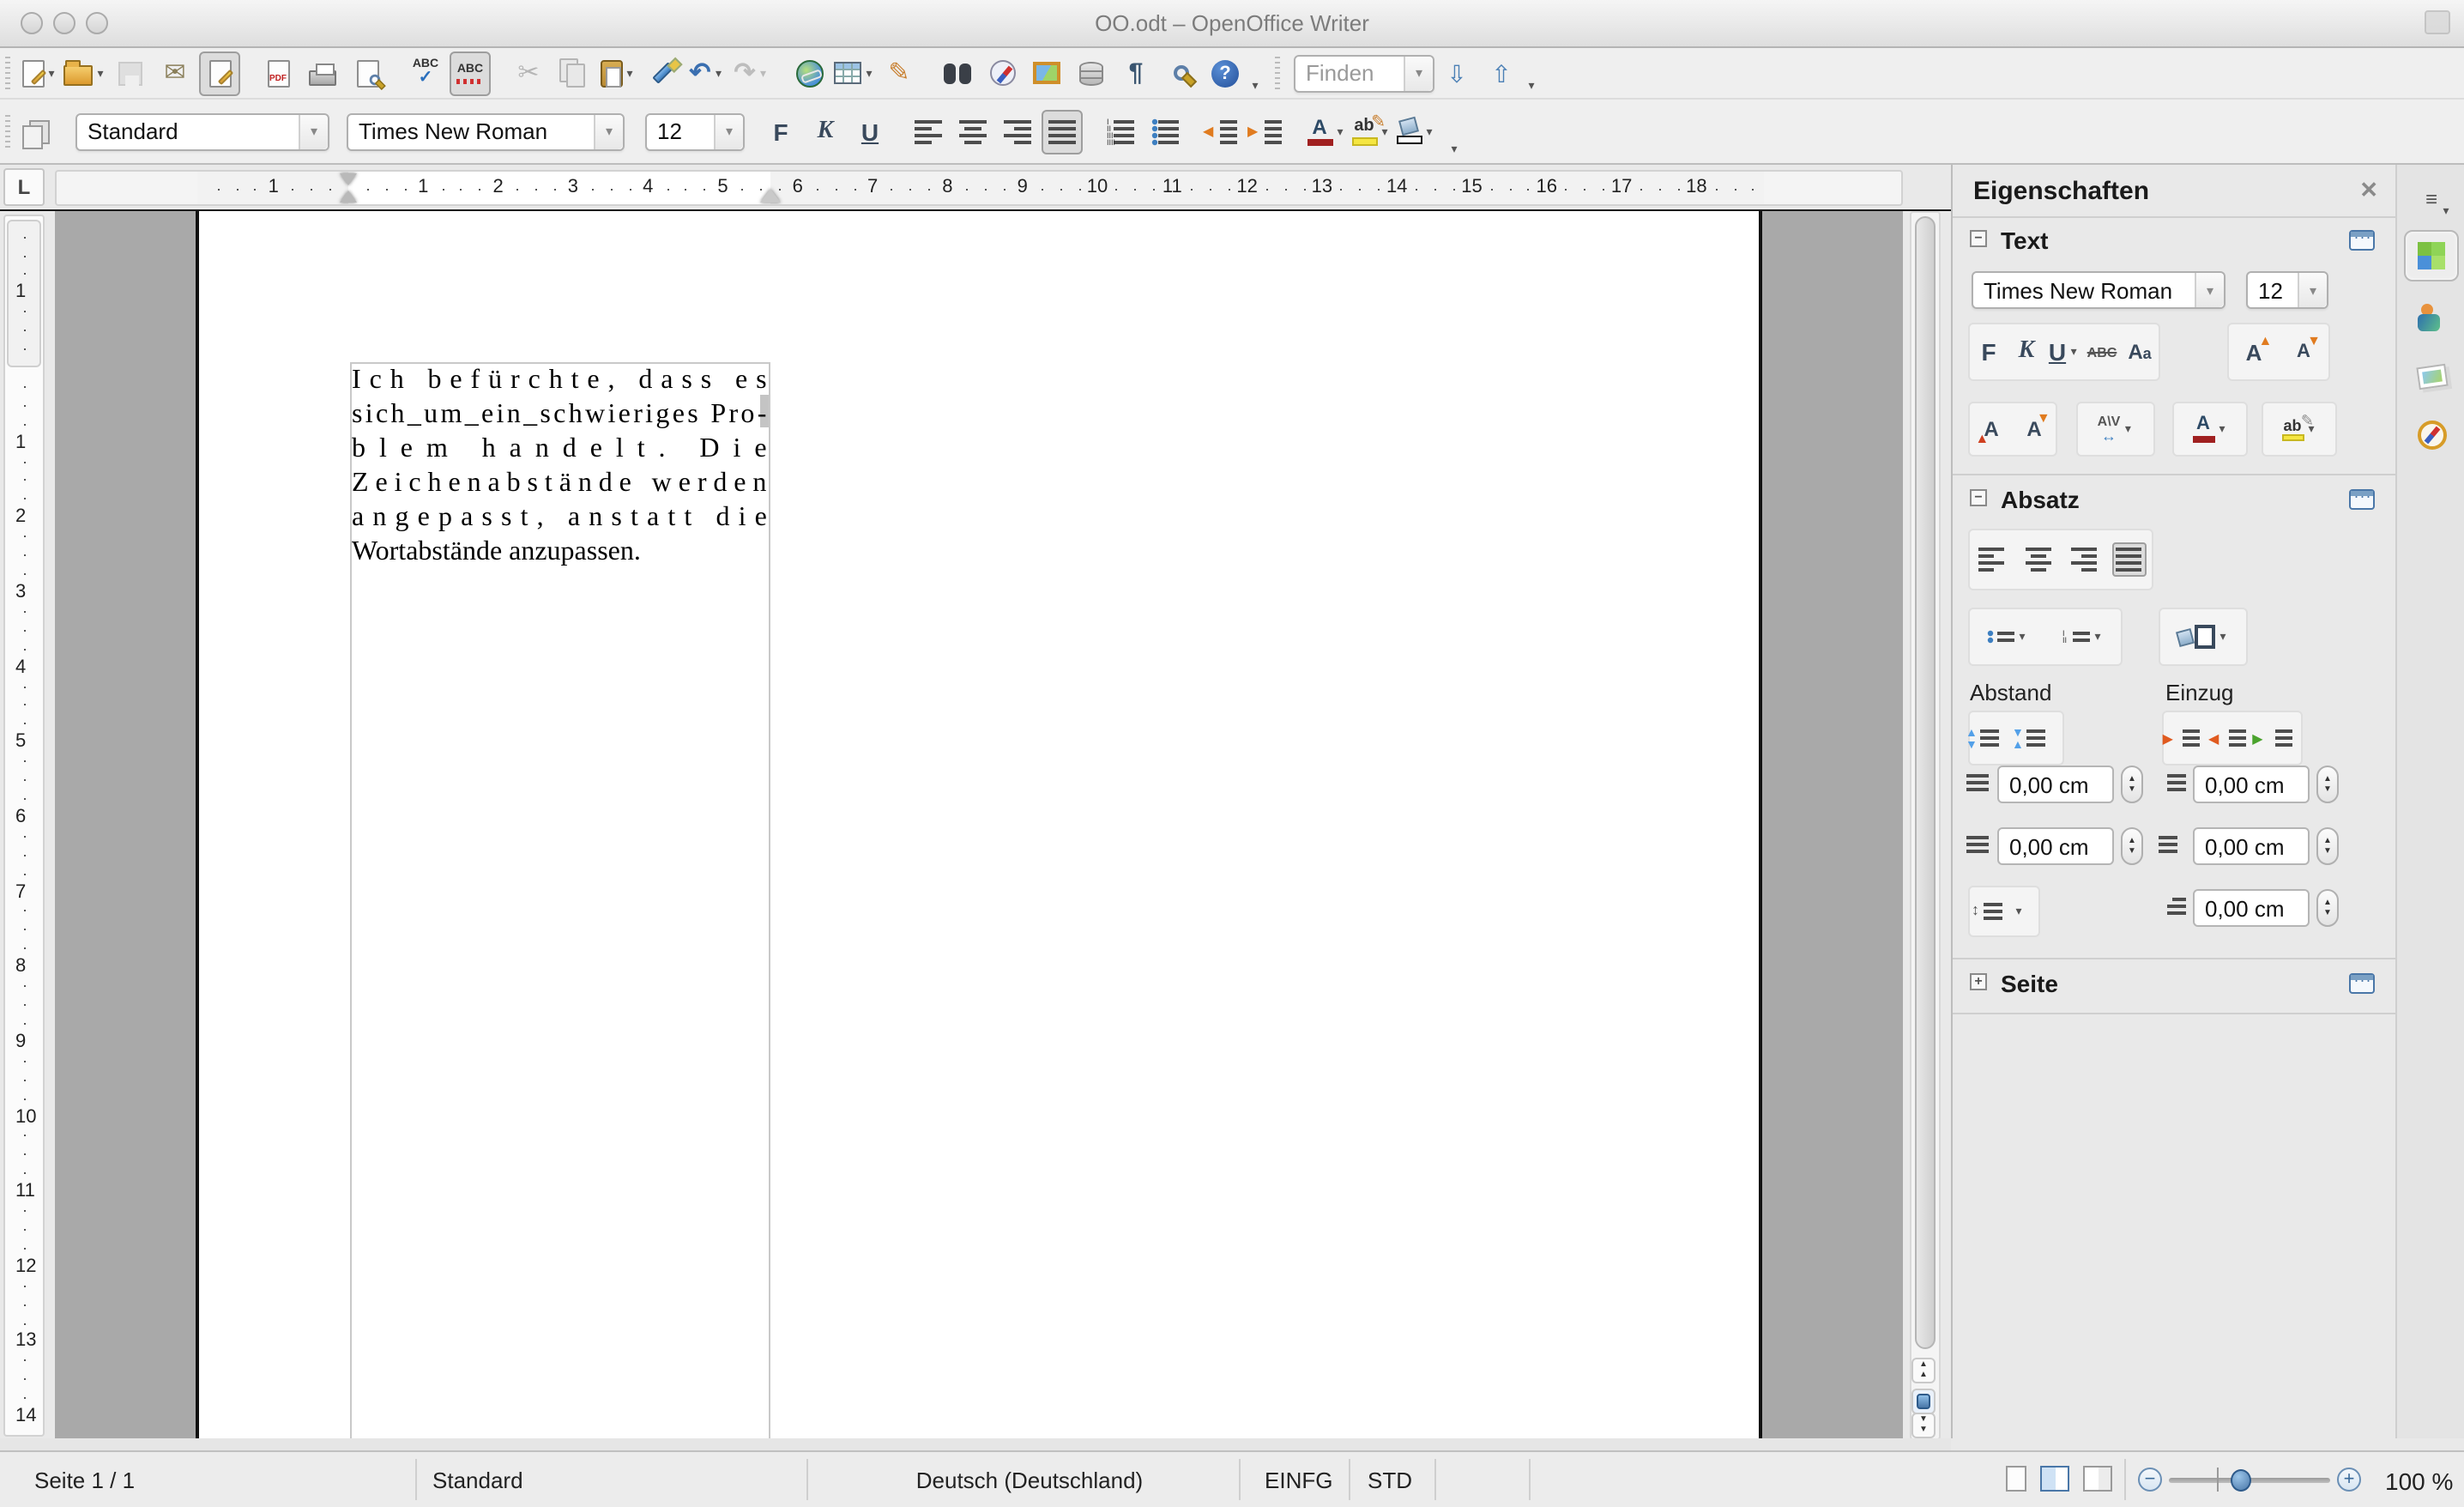  I want to click on undo-button: ↶ ▾, so click(707, 73).